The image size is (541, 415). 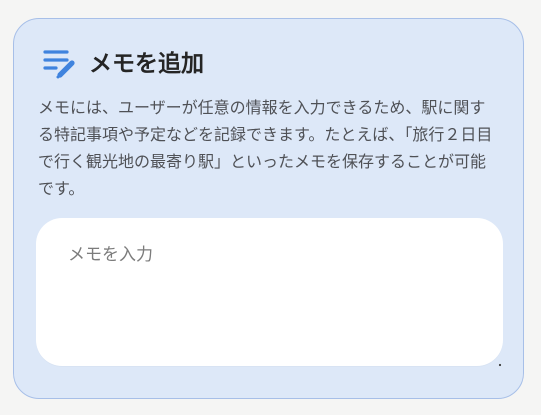 I want to click on memo-pencil-icon, so click(x=59, y=64).